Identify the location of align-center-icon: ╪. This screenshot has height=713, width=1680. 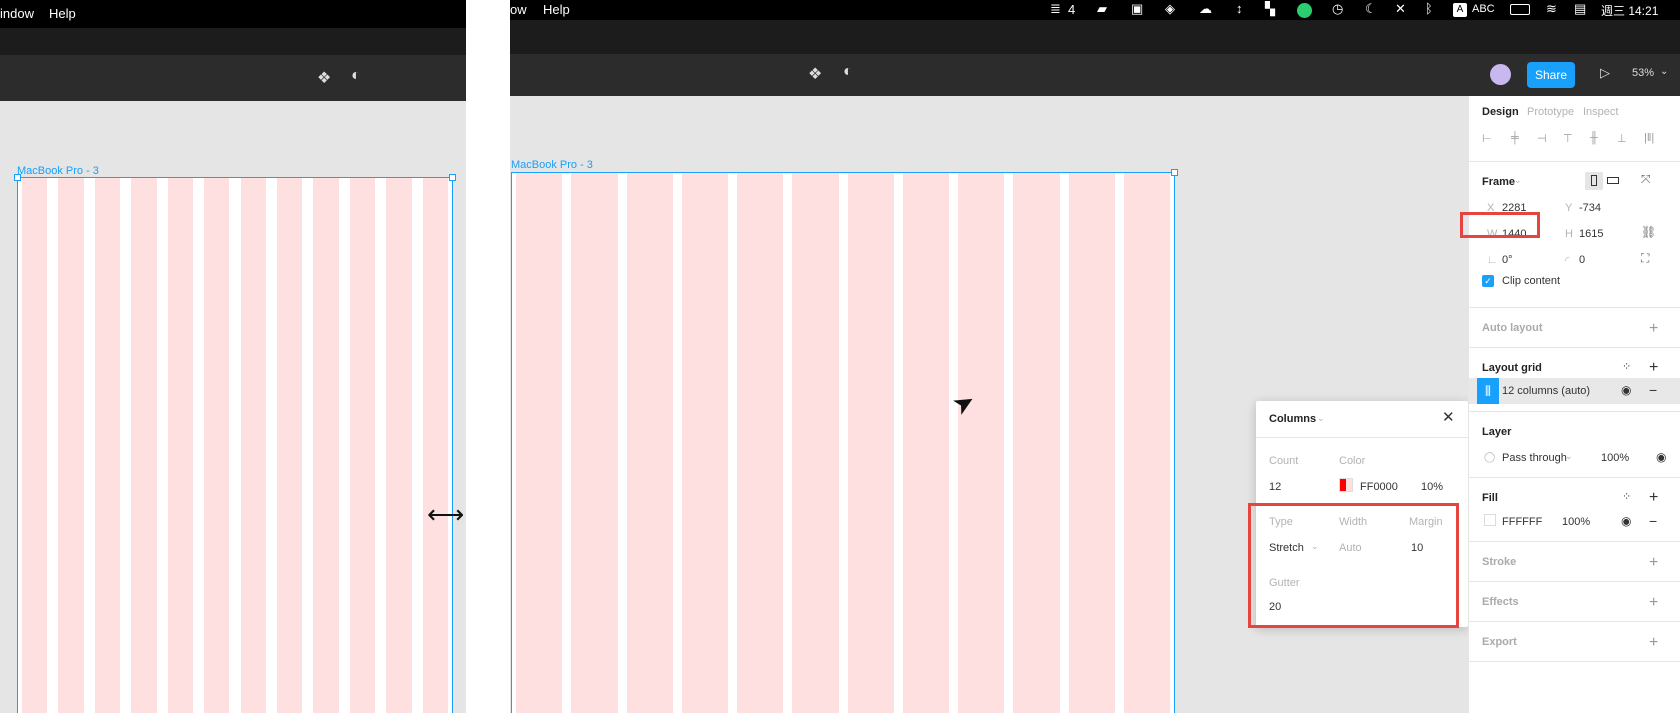
(1515, 138).